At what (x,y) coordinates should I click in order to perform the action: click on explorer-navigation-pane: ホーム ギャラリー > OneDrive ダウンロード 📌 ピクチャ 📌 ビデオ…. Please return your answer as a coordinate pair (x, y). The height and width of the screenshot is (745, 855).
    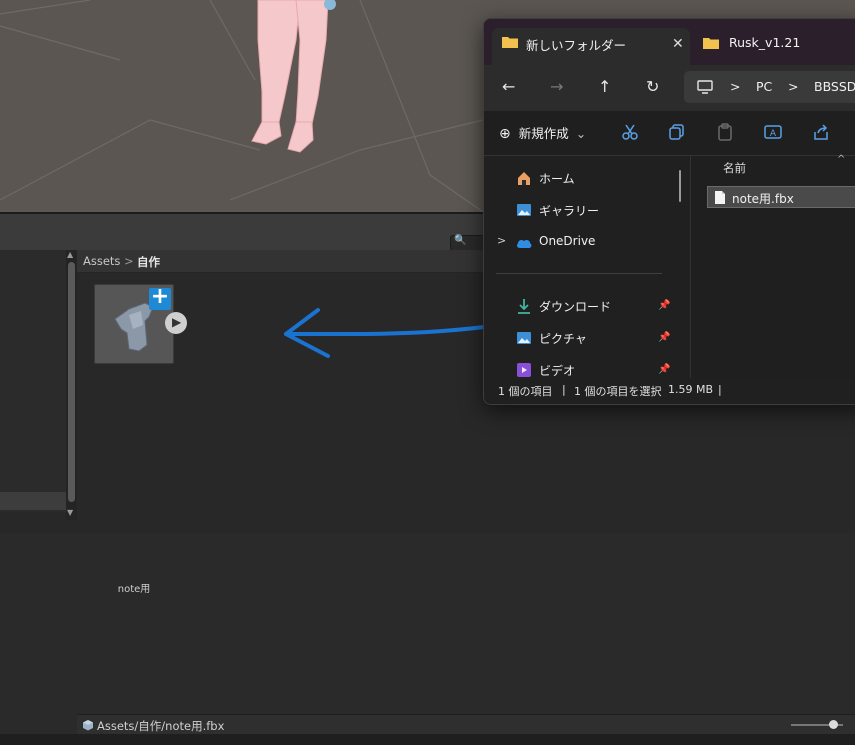
    Looking at the image, I should click on (586, 267).